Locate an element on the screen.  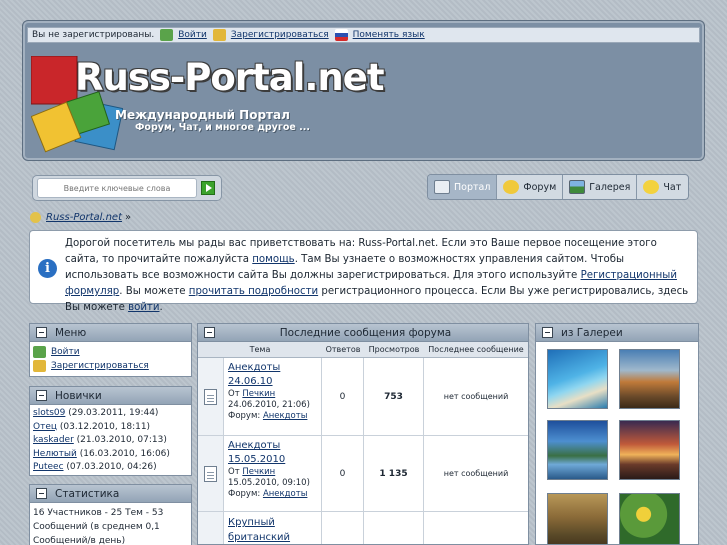
flag-icon is located at coordinates (341, 35).